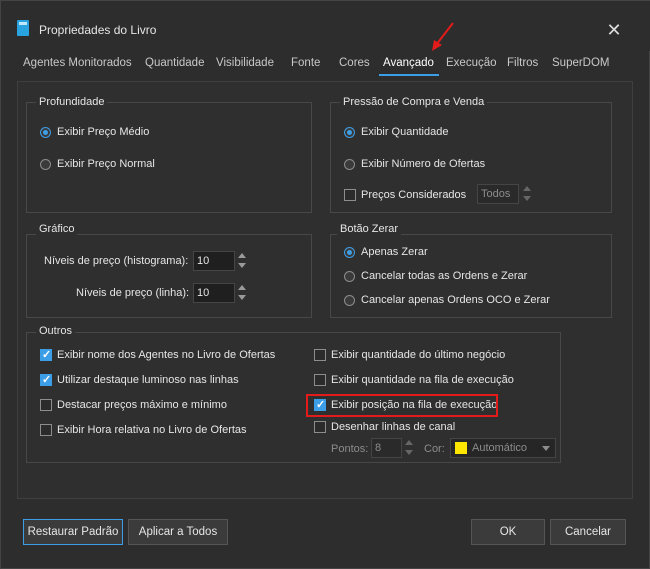 This screenshot has height=569, width=650. I want to click on color-swatch, so click(461, 448).